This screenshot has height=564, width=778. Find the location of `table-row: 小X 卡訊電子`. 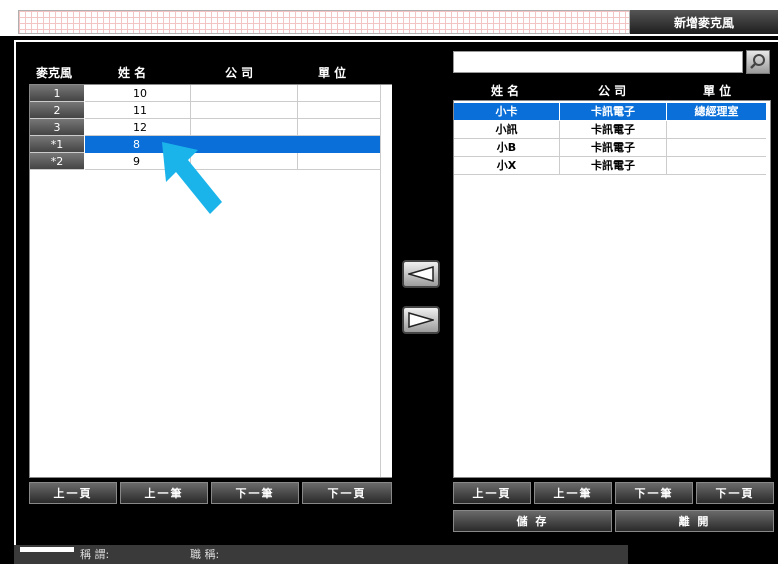

table-row: 小X 卡訊電子 is located at coordinates (610, 166).